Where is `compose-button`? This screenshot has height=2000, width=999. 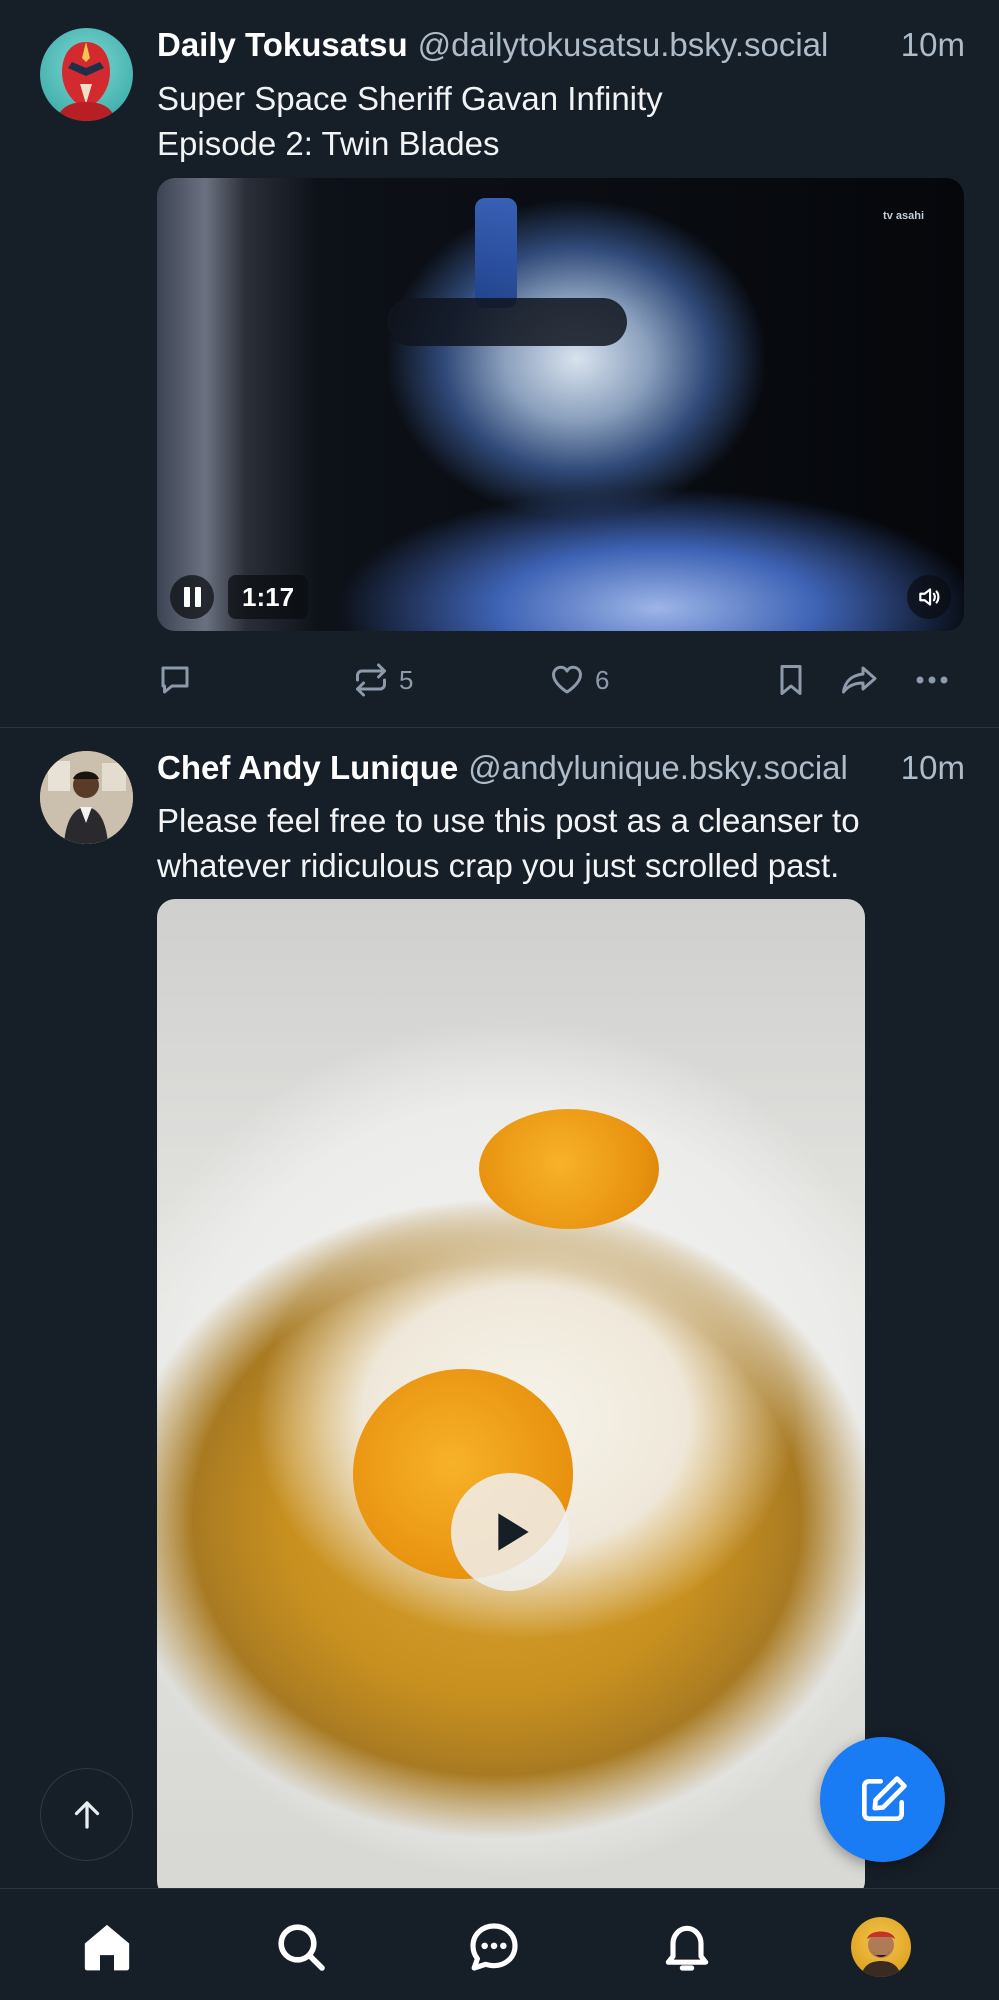 compose-button is located at coordinates (882, 1799).